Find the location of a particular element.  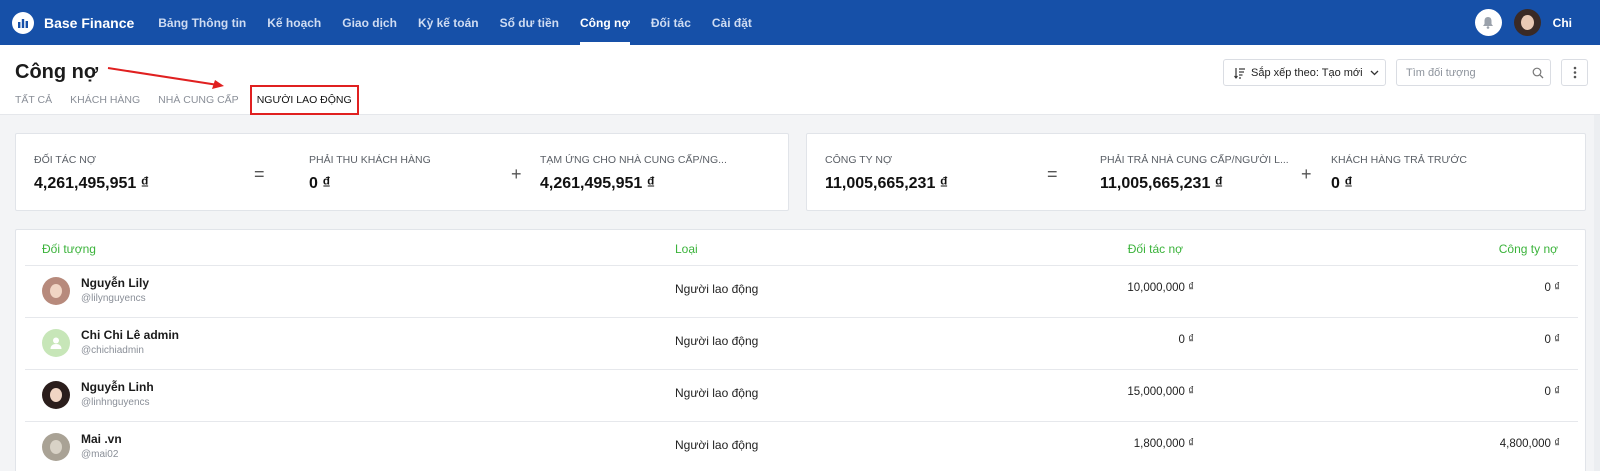

nav-item-settings: Cài đặt is located at coordinates (732, 22).